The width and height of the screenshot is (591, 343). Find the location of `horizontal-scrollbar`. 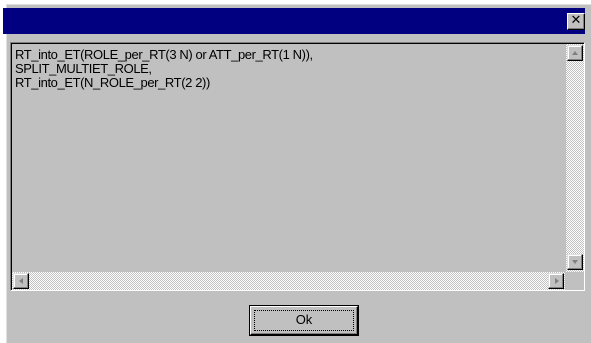

horizontal-scrollbar is located at coordinates (288, 281).